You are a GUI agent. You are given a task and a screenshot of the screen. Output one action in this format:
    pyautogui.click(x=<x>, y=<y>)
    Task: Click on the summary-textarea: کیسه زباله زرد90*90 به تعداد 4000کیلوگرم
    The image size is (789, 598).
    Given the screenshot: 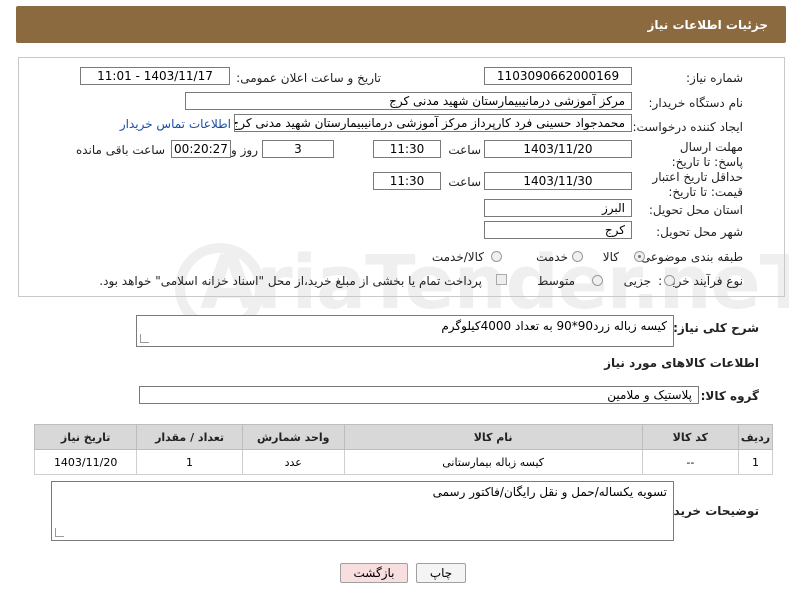 What is the action you would take?
    pyautogui.click(x=405, y=331)
    